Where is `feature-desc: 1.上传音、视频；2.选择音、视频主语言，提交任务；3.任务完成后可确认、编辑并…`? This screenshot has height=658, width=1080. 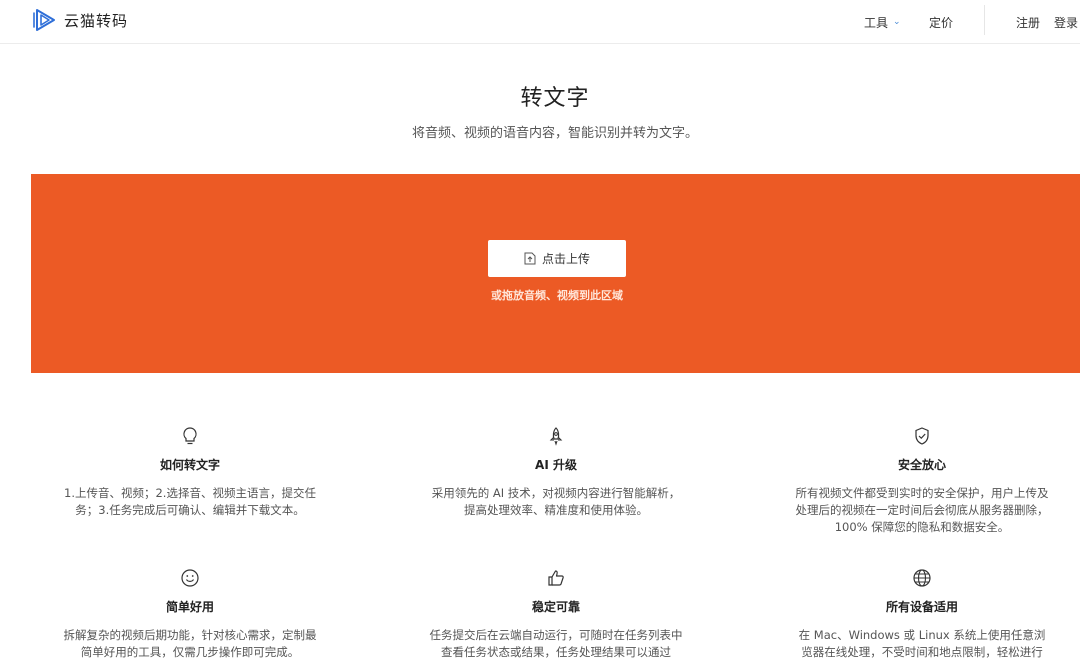
feature-desc: 1.上传音、视频；2.选择音、视频主语言，提交任务；3.任务完成后可确认、编辑并… is located at coordinates (190, 501).